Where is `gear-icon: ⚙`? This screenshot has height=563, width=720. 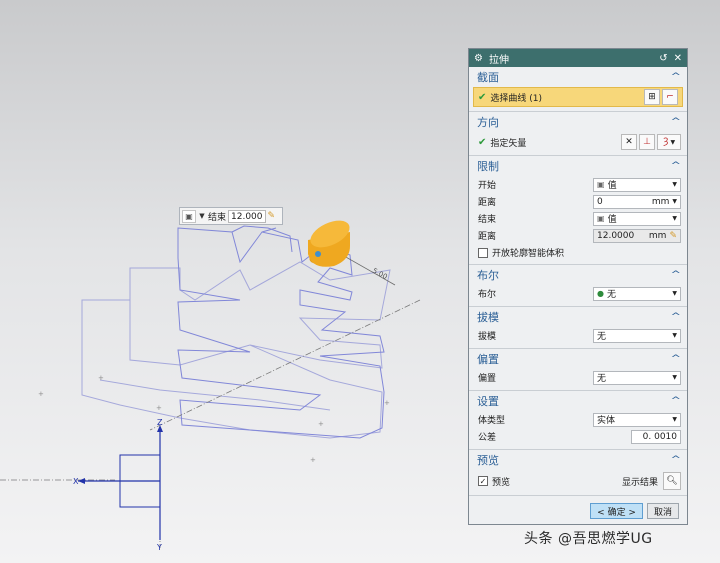
gear-icon: ⚙ is located at coordinates (478, 58).